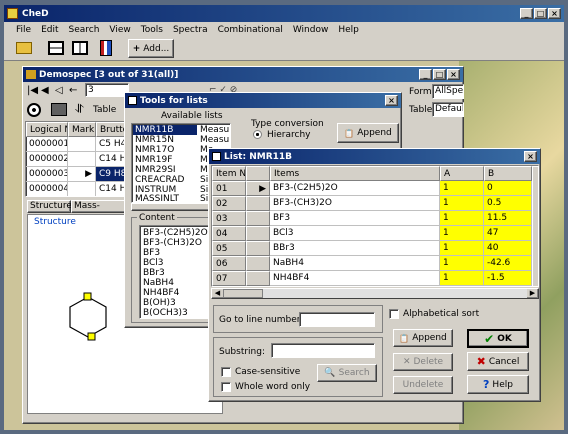 This screenshot has height=434, width=568. Describe the element at coordinates (226, 387) in the screenshot. I see `whole-word-checkbox` at that location.